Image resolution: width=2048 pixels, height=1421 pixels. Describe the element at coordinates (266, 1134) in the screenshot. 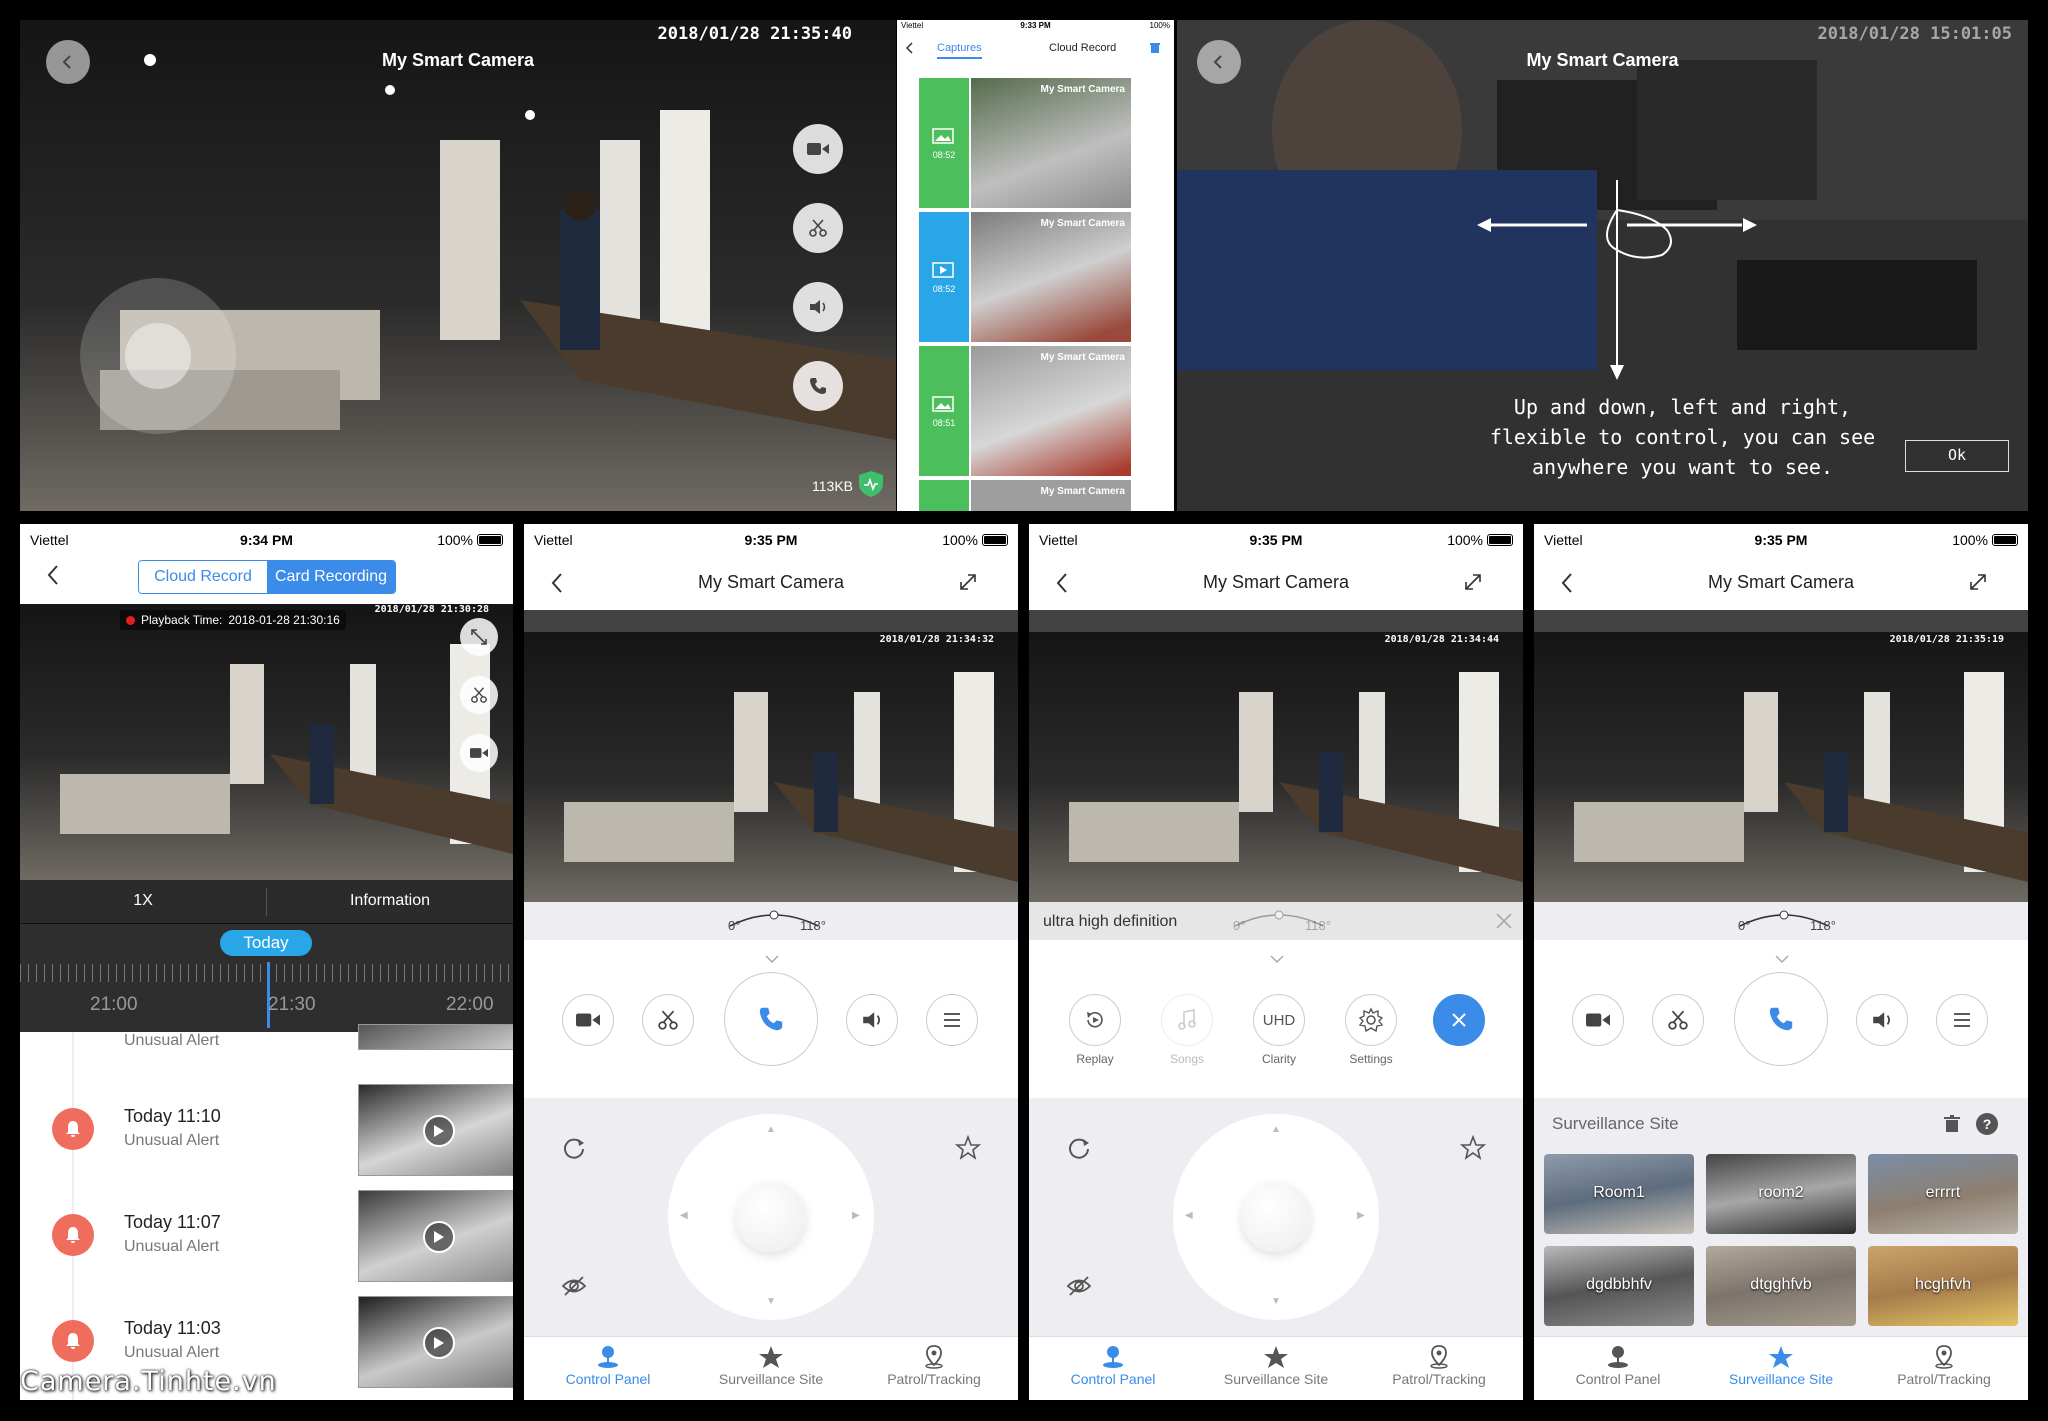

I see `alert-item: Today 11:10 Unusual Alert` at that location.